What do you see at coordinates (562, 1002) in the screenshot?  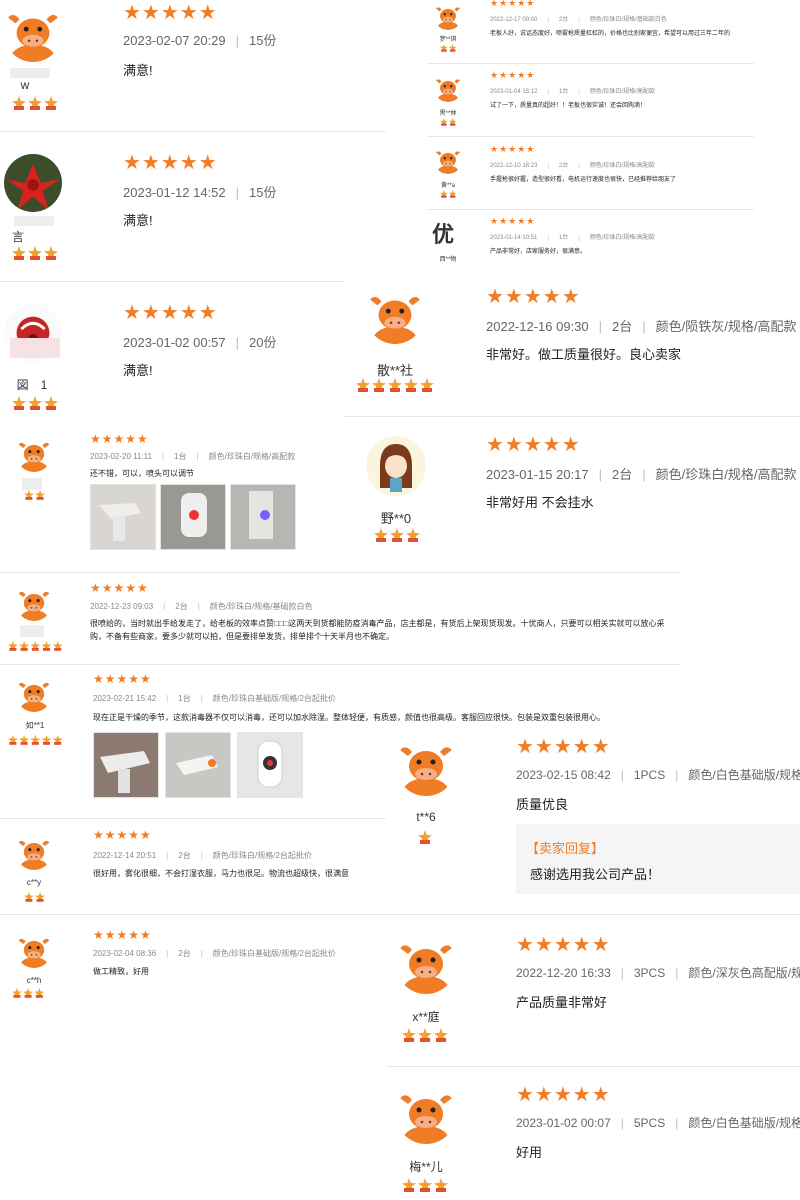 I see `review-text: 产品质量非常好` at bounding box center [562, 1002].